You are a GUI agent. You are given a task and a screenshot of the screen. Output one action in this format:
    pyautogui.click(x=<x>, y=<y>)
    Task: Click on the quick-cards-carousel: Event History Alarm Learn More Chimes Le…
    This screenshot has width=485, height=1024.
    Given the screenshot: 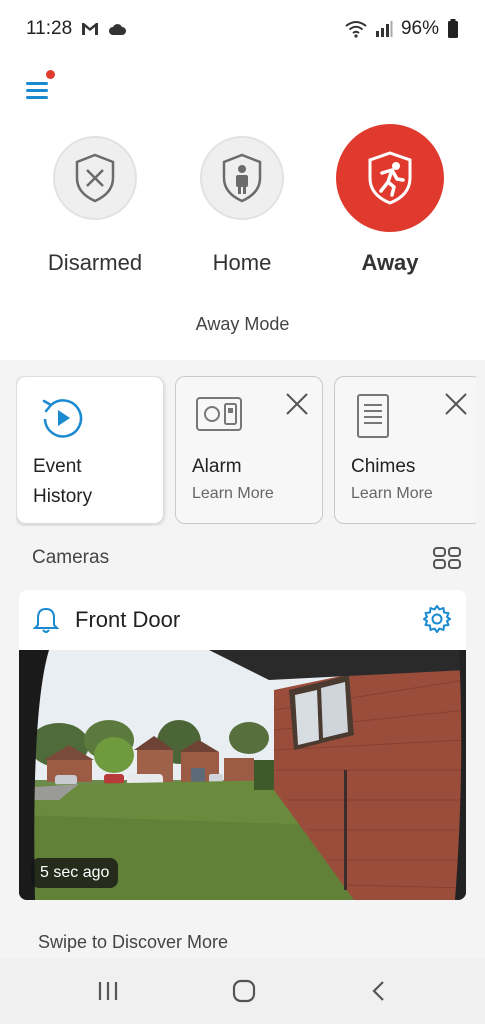 What is the action you would take?
    pyautogui.click(x=246, y=451)
    